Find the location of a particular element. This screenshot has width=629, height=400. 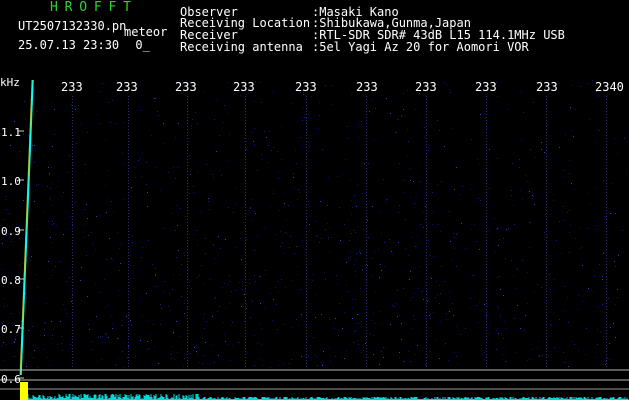

timestamp: 25.07.13 23:30 0_ is located at coordinates (84, 45).